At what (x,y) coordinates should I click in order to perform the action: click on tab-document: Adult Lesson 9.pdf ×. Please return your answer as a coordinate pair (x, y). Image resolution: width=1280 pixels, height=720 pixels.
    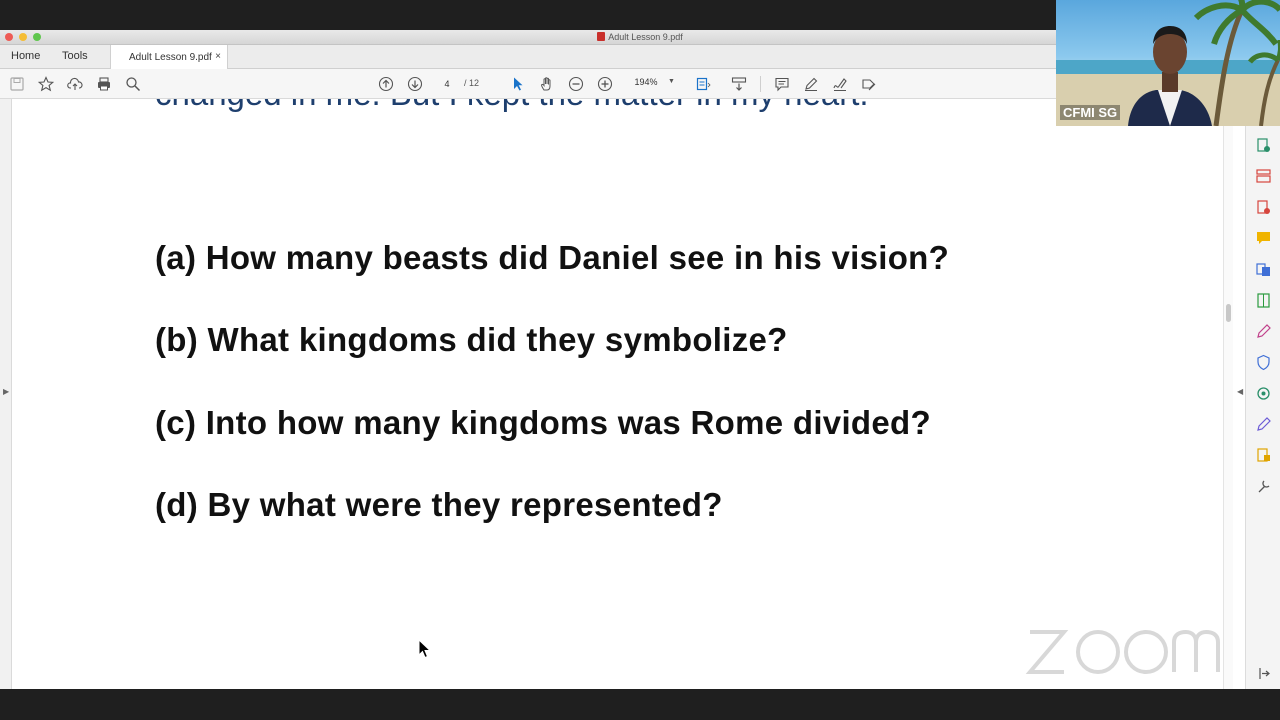
    Looking at the image, I should click on (169, 57).